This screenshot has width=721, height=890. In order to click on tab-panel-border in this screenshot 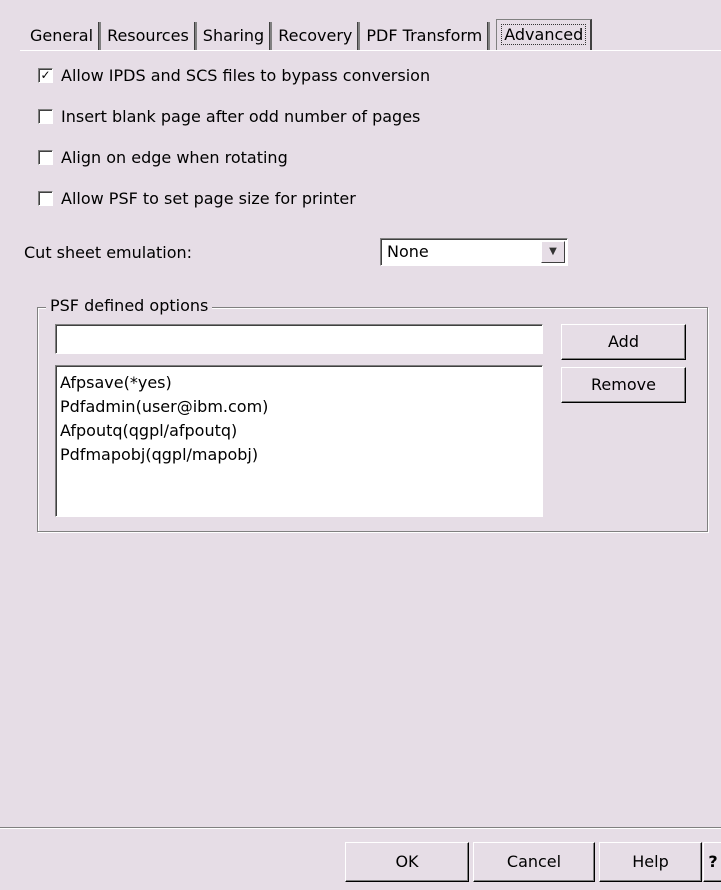, I will do `click(370, 50)`.